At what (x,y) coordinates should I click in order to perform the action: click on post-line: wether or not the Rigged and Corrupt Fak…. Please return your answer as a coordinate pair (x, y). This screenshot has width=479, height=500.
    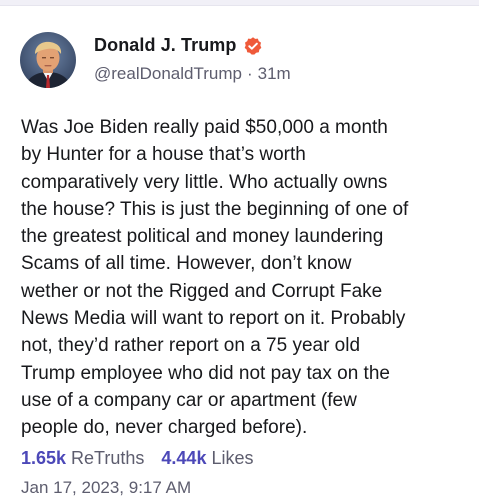
    Looking at the image, I should click on (202, 291).